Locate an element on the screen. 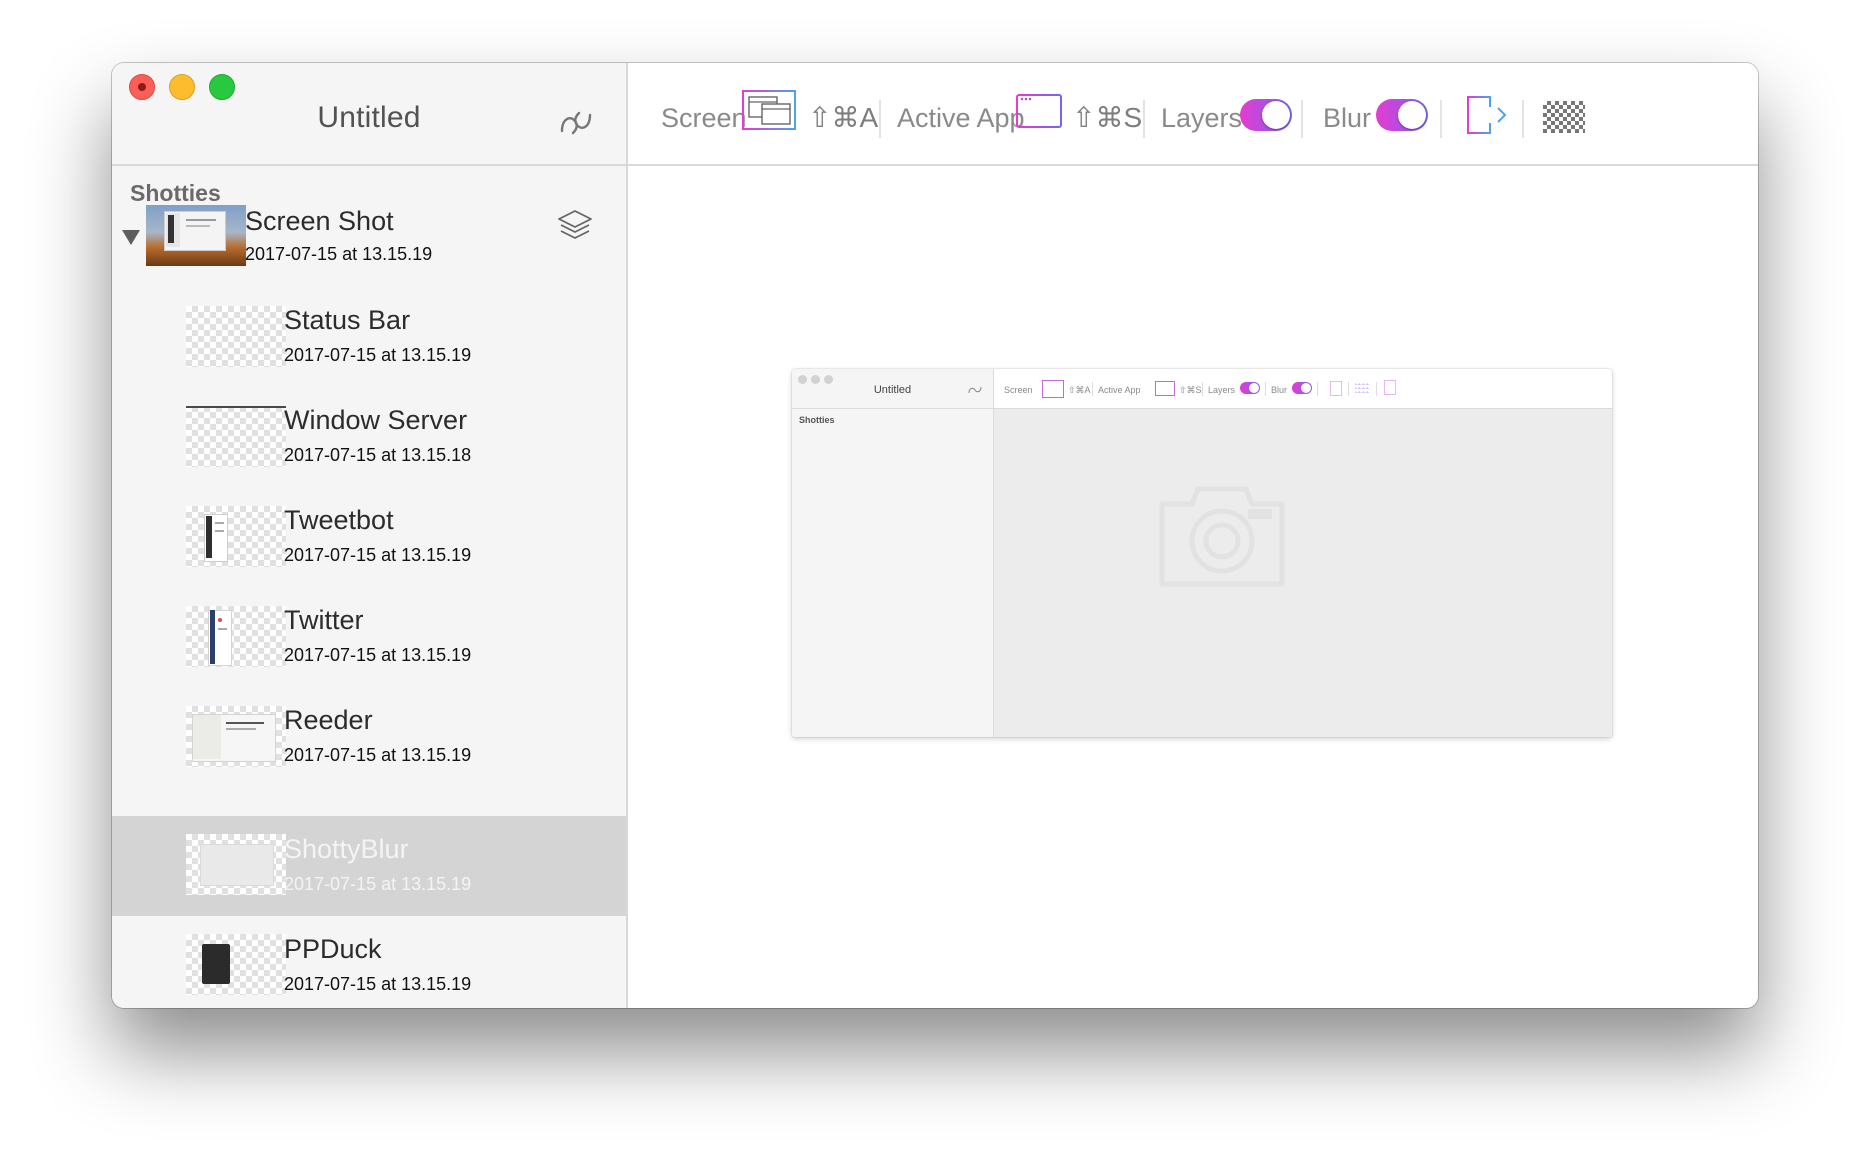 The height and width of the screenshot is (1166, 1864). preview-checkerboard-icon is located at coordinates (1362, 387).